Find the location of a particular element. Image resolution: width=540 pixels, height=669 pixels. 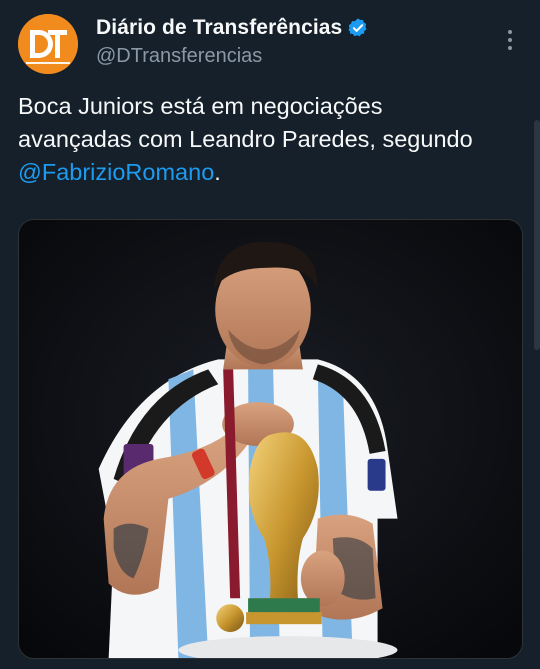

tweet-text-end: . is located at coordinates (217, 172).